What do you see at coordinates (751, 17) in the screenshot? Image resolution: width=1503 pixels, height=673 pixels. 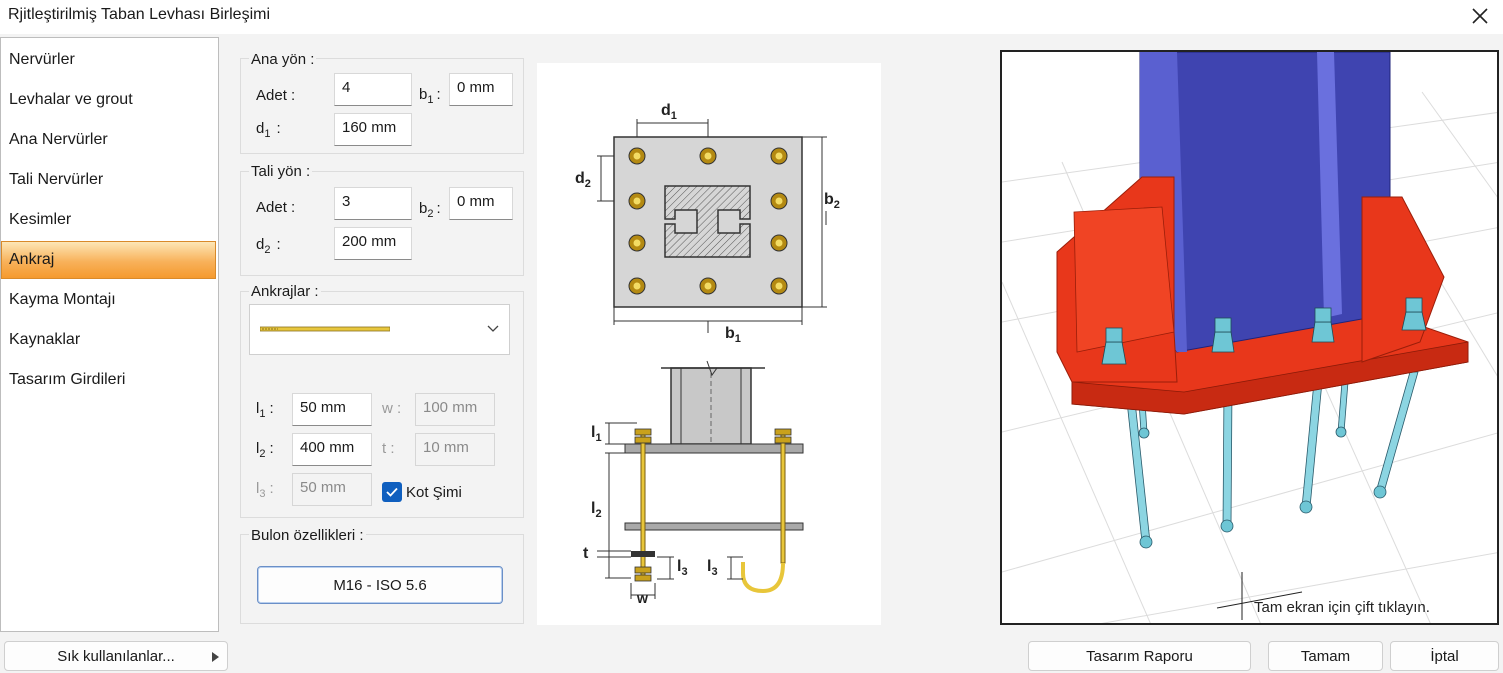 I see `title-bar: Rjitleştirilmiş Taban Levhası Birleşimi` at bounding box center [751, 17].